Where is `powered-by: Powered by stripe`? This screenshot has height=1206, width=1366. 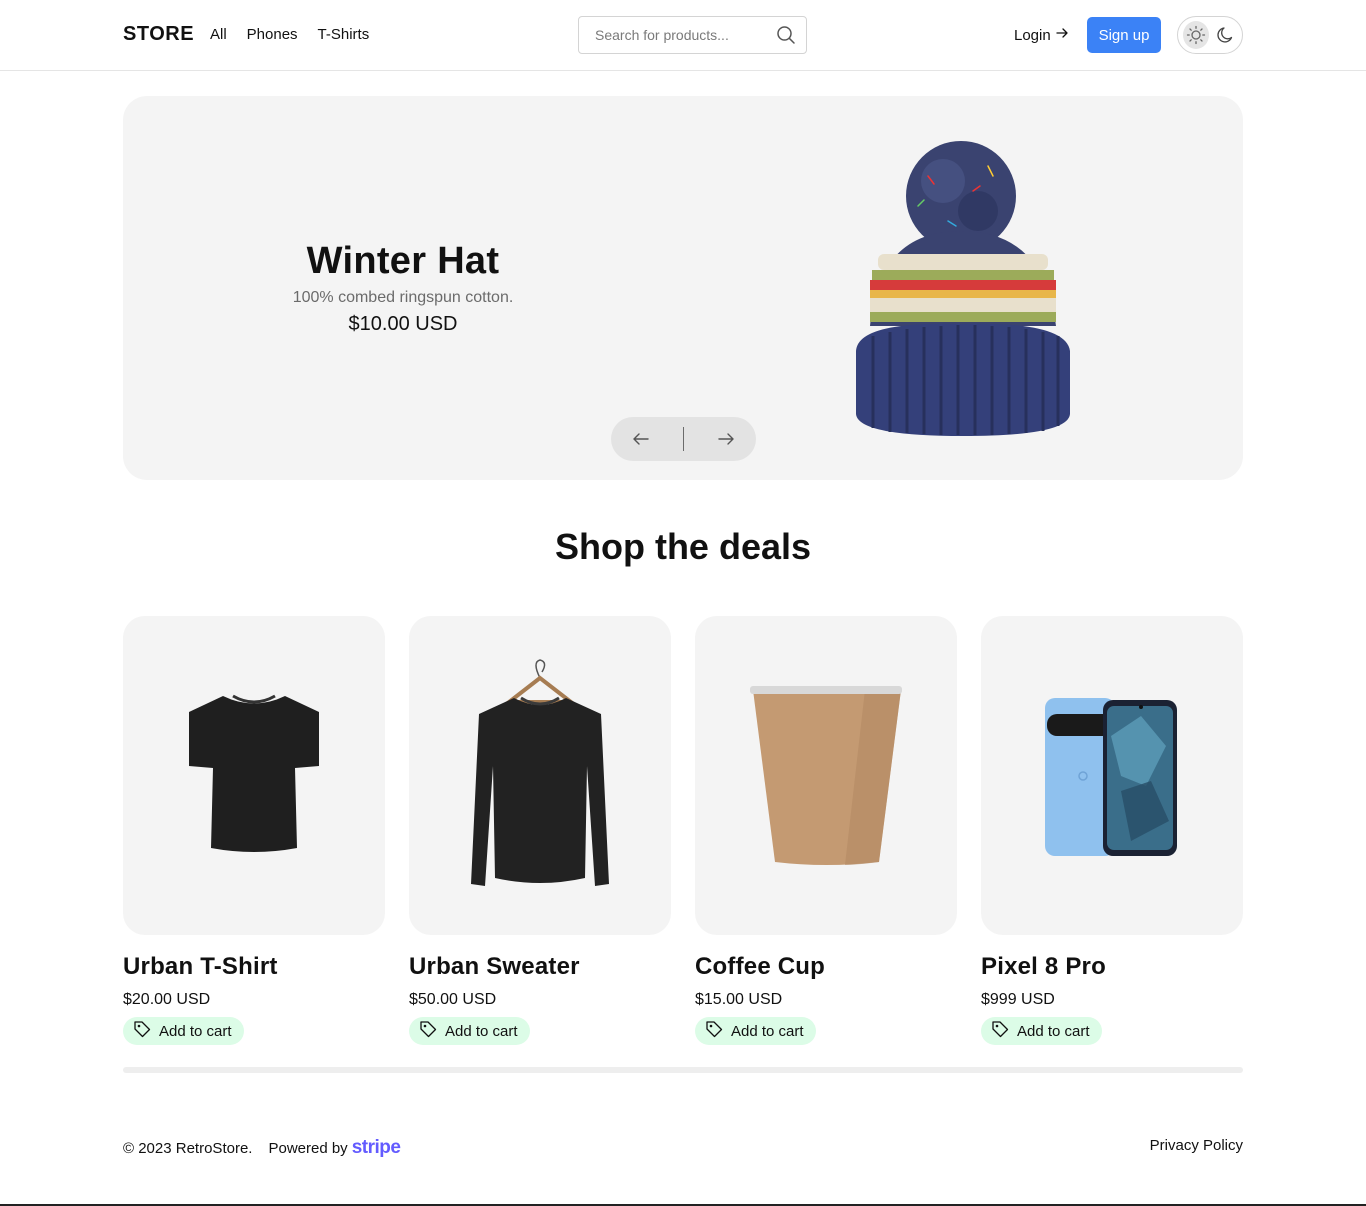
powered-by: Powered by stripe is located at coordinates (334, 1148).